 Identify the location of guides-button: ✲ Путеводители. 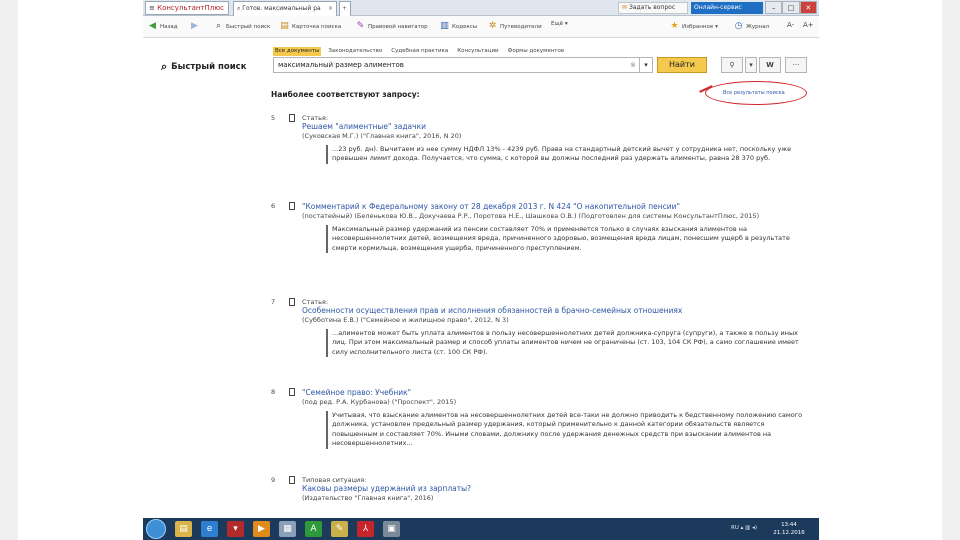
(514, 26).